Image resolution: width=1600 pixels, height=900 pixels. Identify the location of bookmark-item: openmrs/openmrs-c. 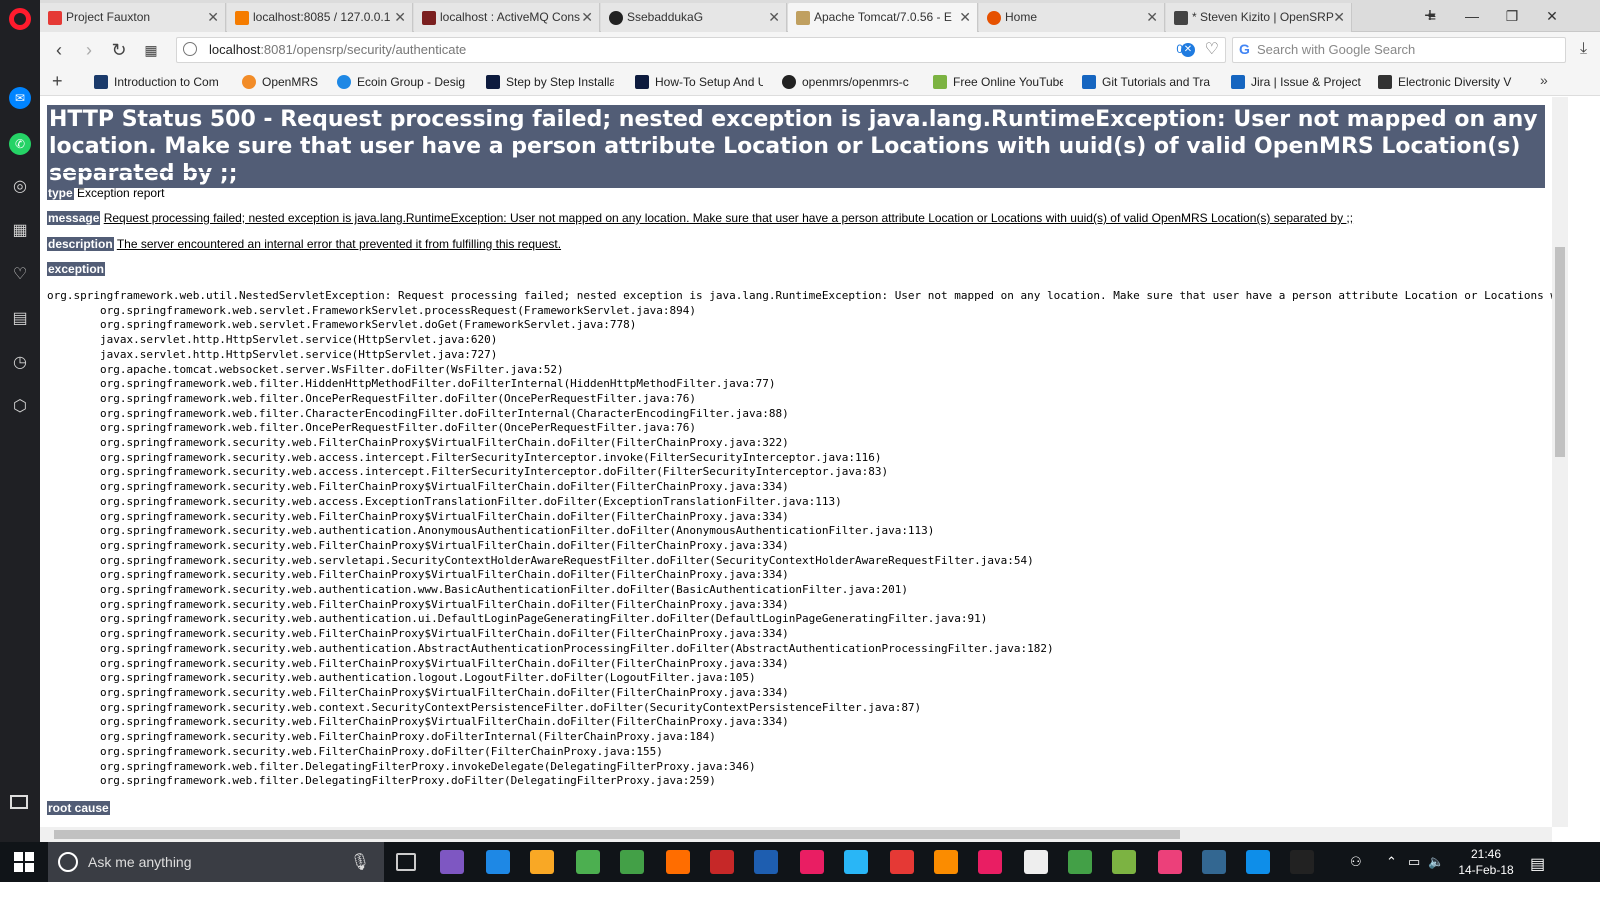
(847, 82).